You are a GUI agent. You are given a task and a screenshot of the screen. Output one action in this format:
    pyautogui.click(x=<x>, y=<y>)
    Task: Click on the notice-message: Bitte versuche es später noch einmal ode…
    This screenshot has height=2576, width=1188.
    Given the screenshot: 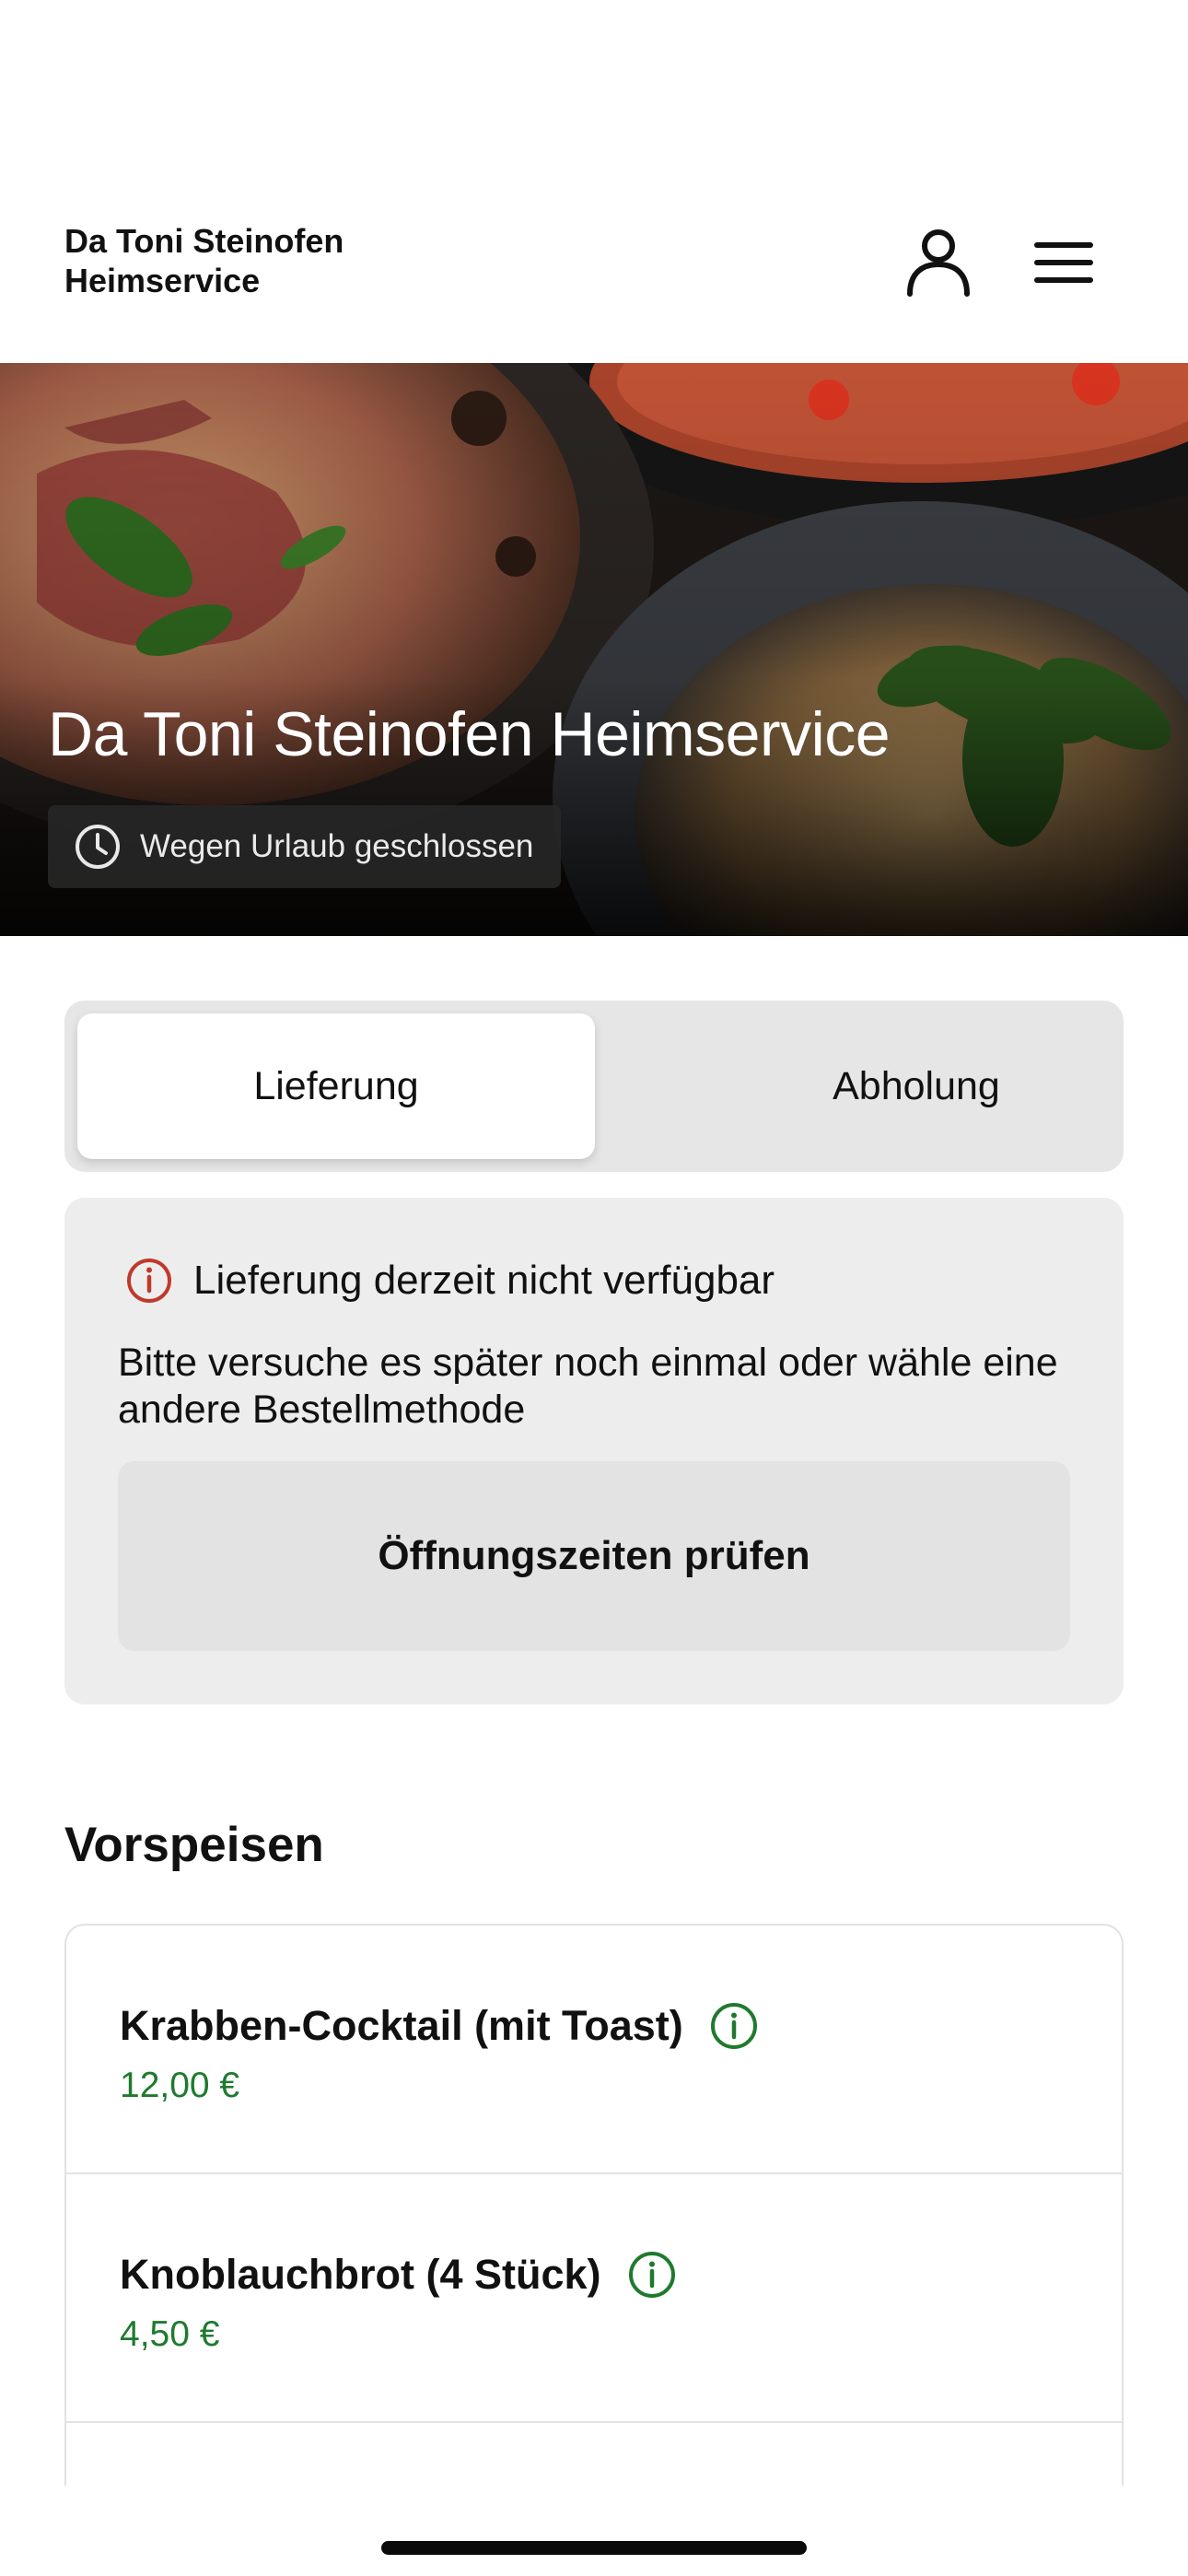 What is the action you would take?
    pyautogui.click(x=588, y=1386)
    